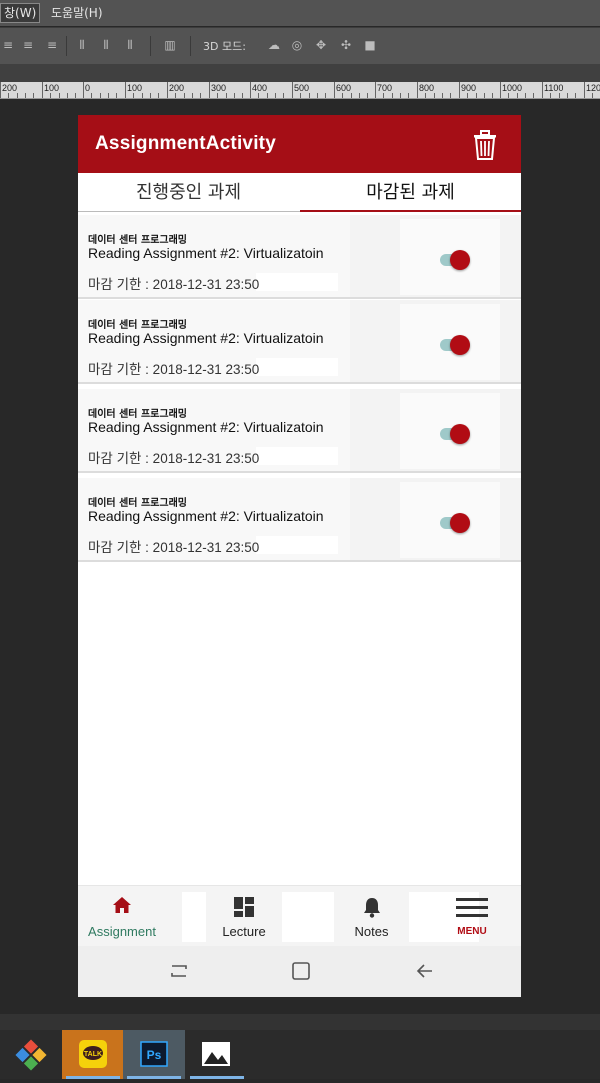  Describe the element at coordinates (219, 88) in the screenshot. I see `ruler-tick-label: 300` at that location.